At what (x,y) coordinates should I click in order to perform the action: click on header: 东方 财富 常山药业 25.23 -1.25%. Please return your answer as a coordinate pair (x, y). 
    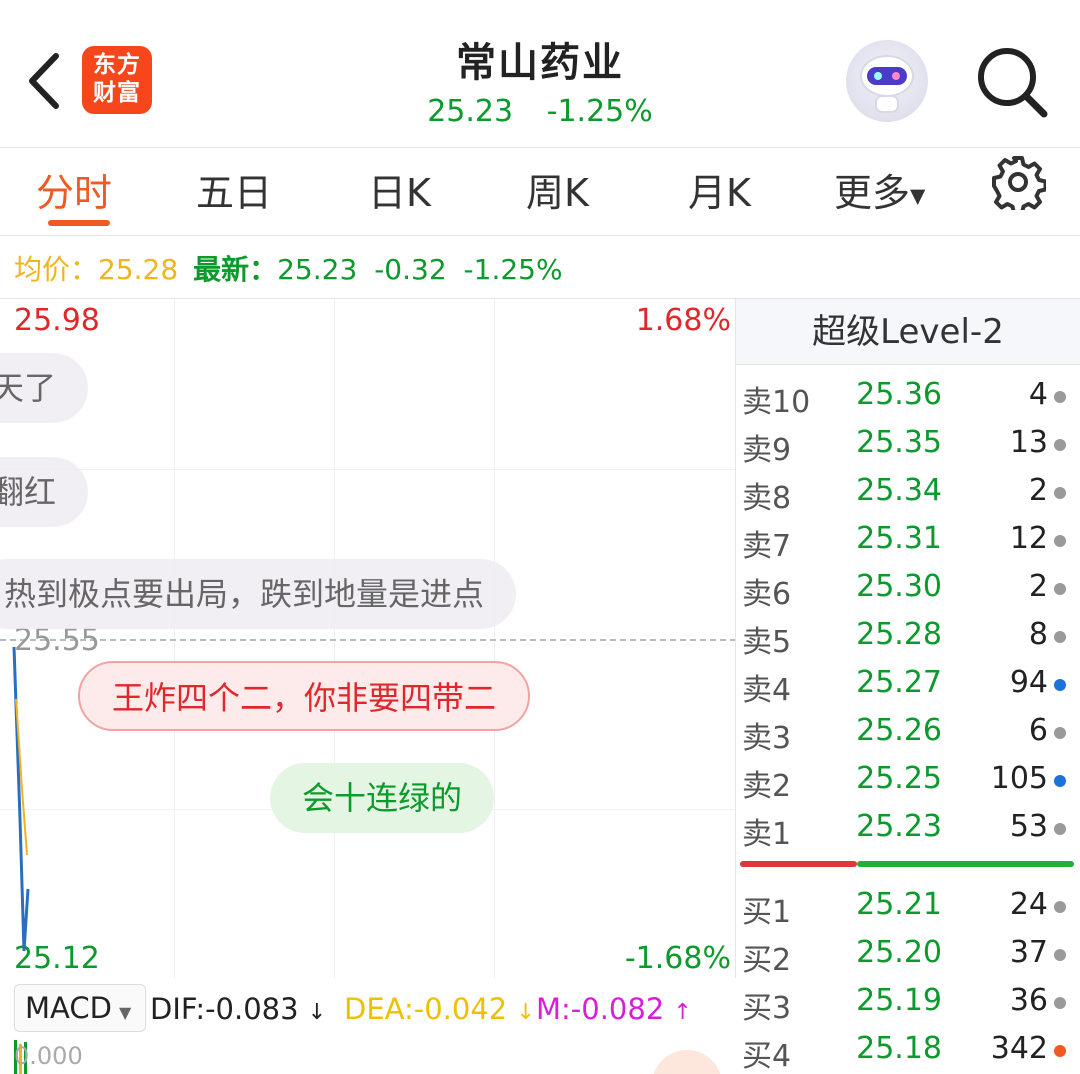
    Looking at the image, I should click on (540, 74).